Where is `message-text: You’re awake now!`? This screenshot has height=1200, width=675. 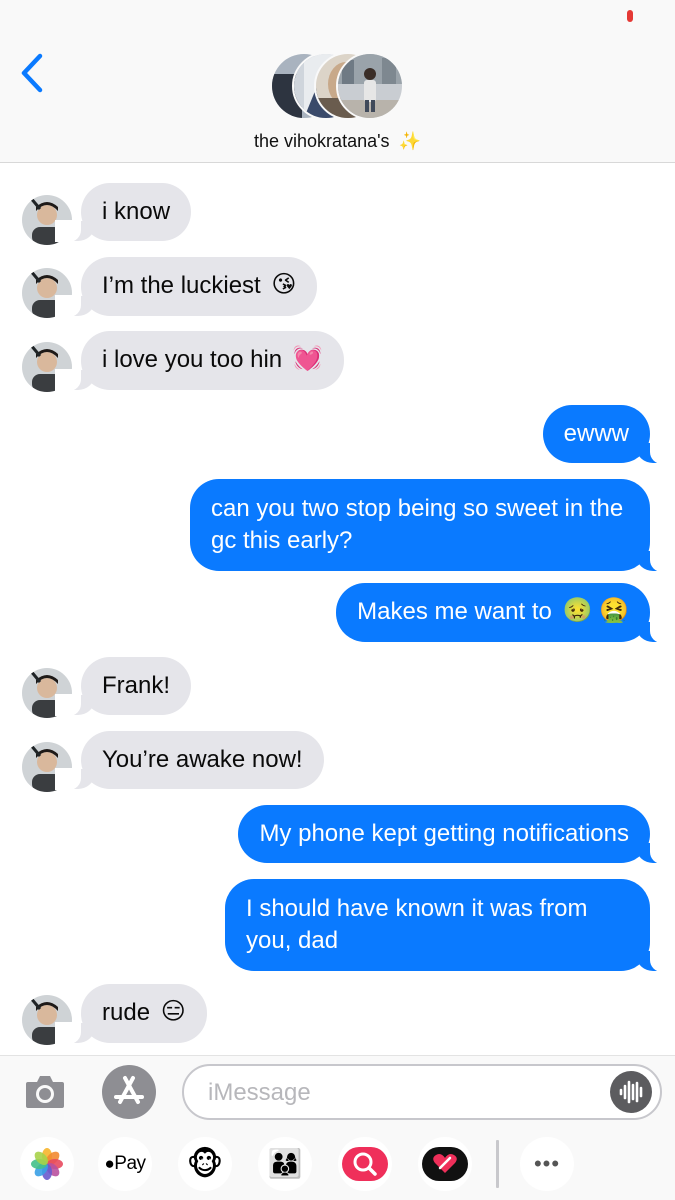 message-text: You’re awake now! is located at coordinates (202, 759).